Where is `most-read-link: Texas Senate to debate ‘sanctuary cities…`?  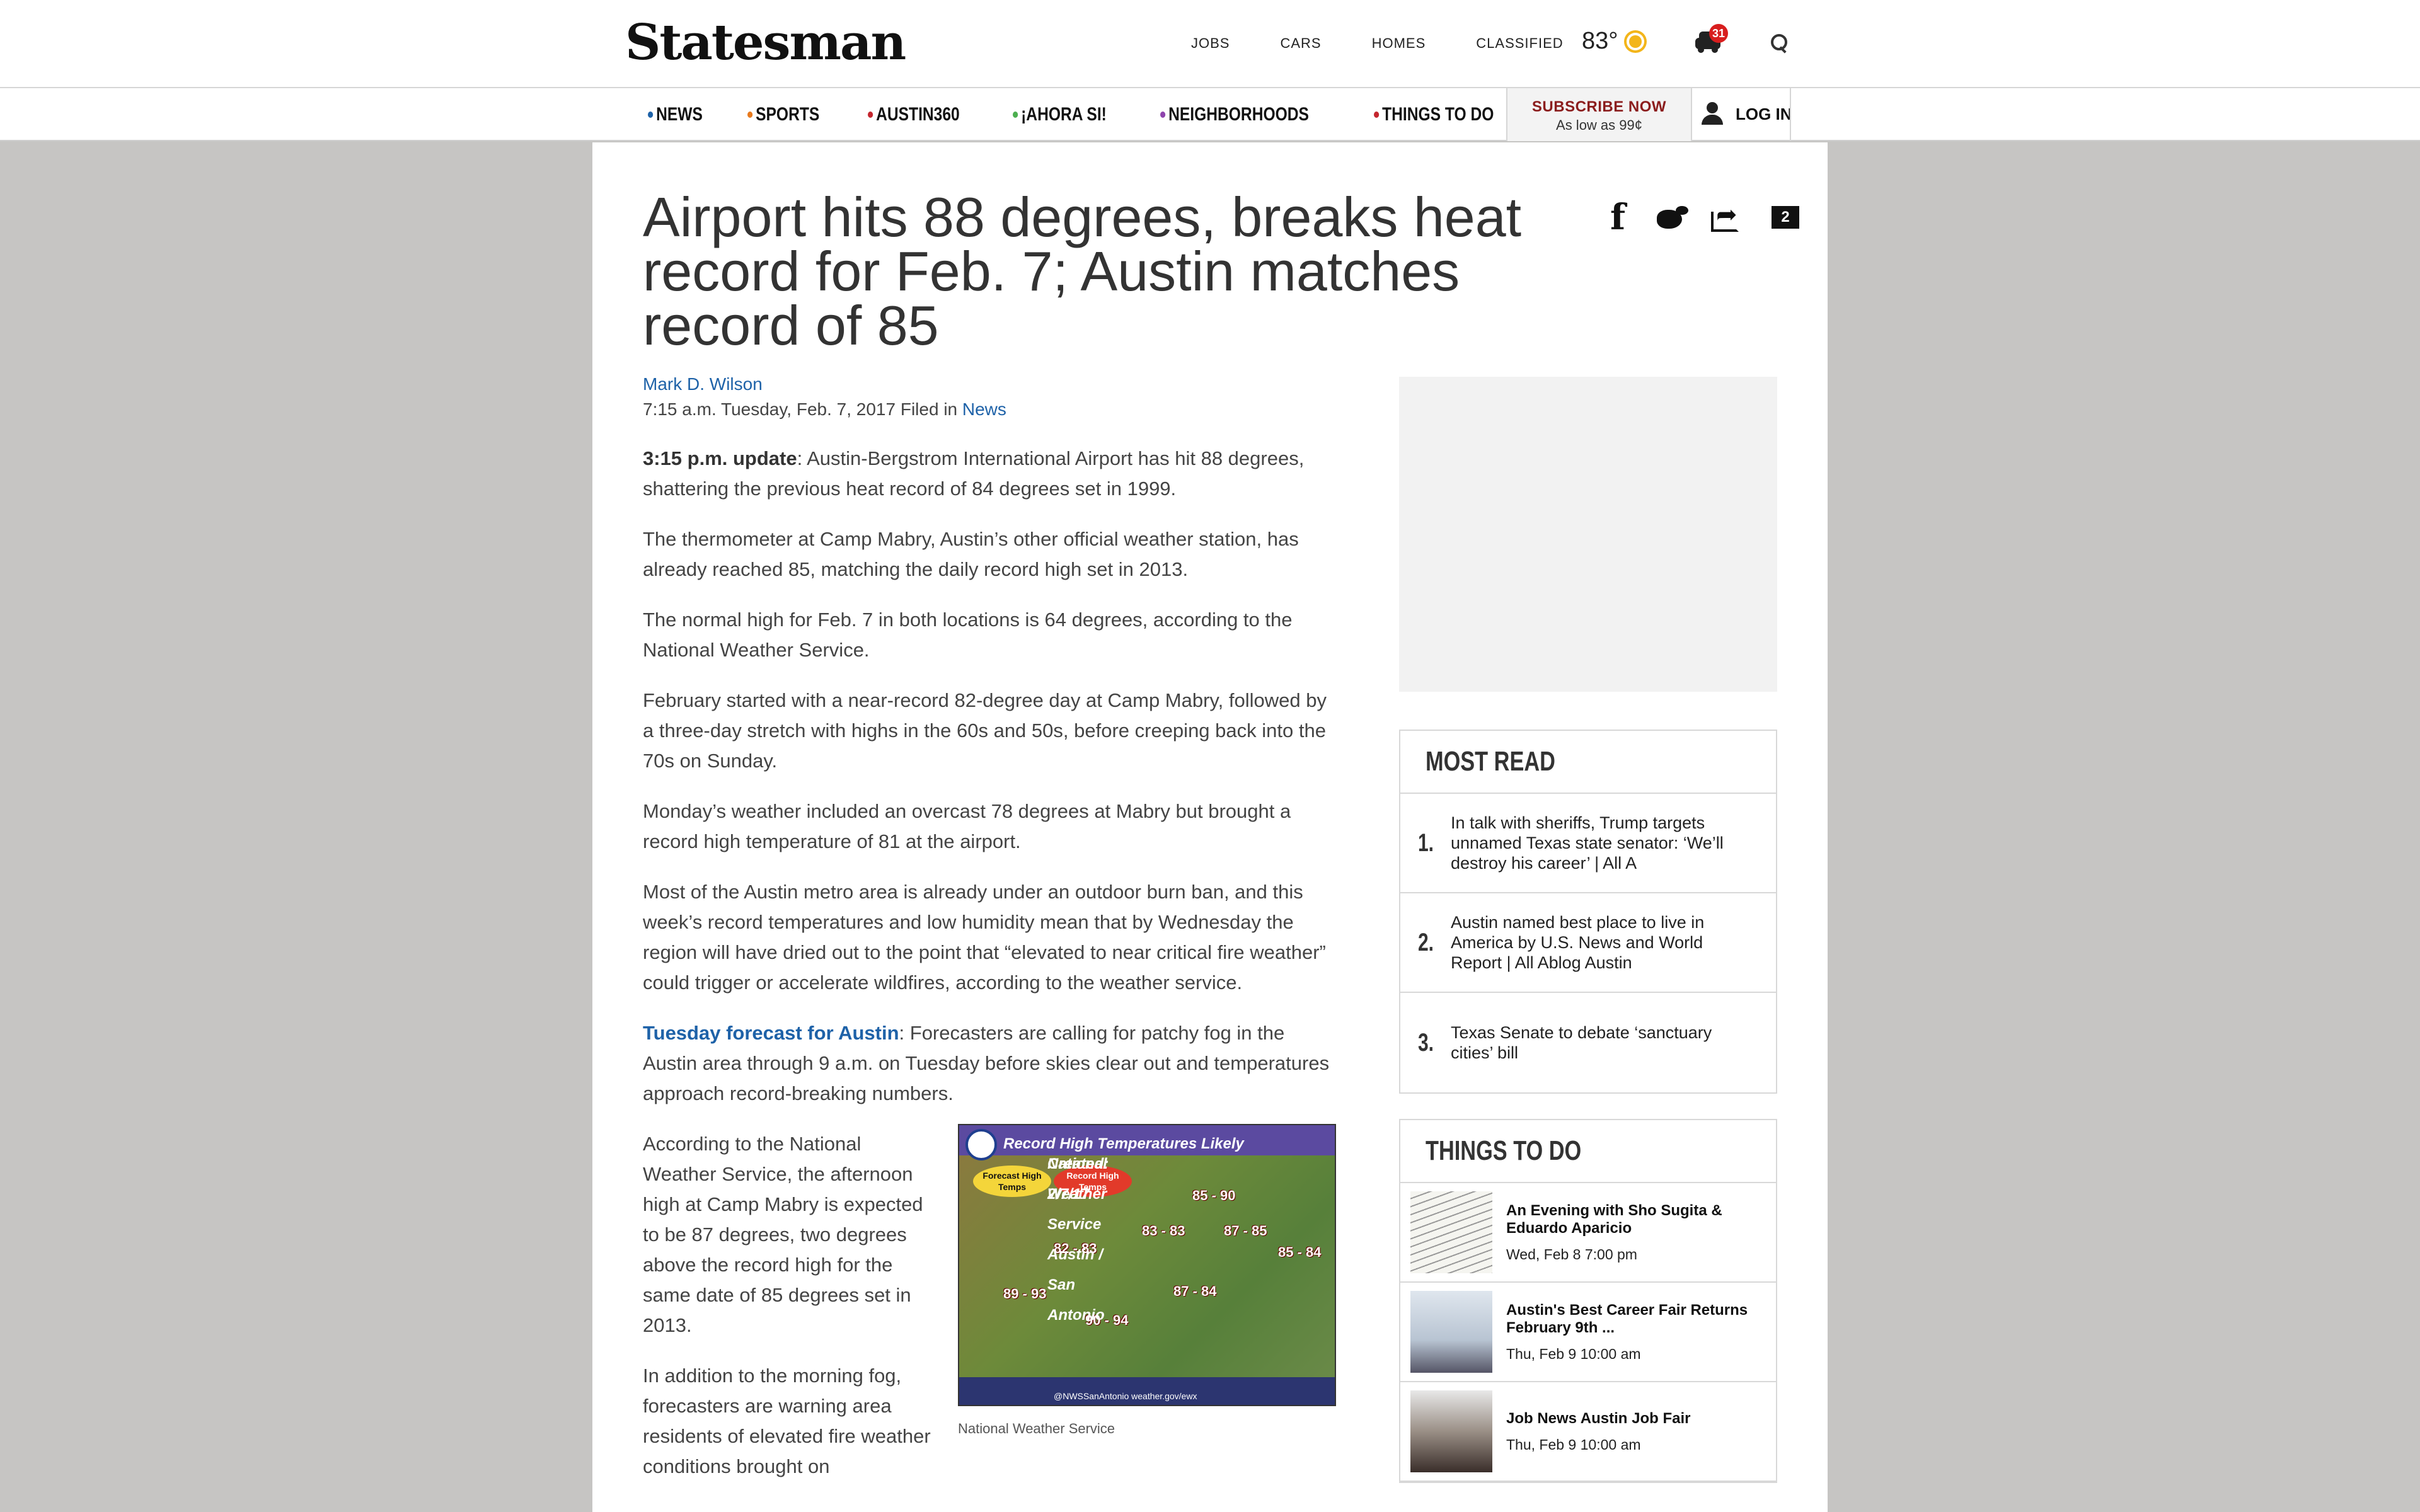
most-read-link: Texas Senate to debate ‘sanctuary cities… is located at coordinates (1599, 1042).